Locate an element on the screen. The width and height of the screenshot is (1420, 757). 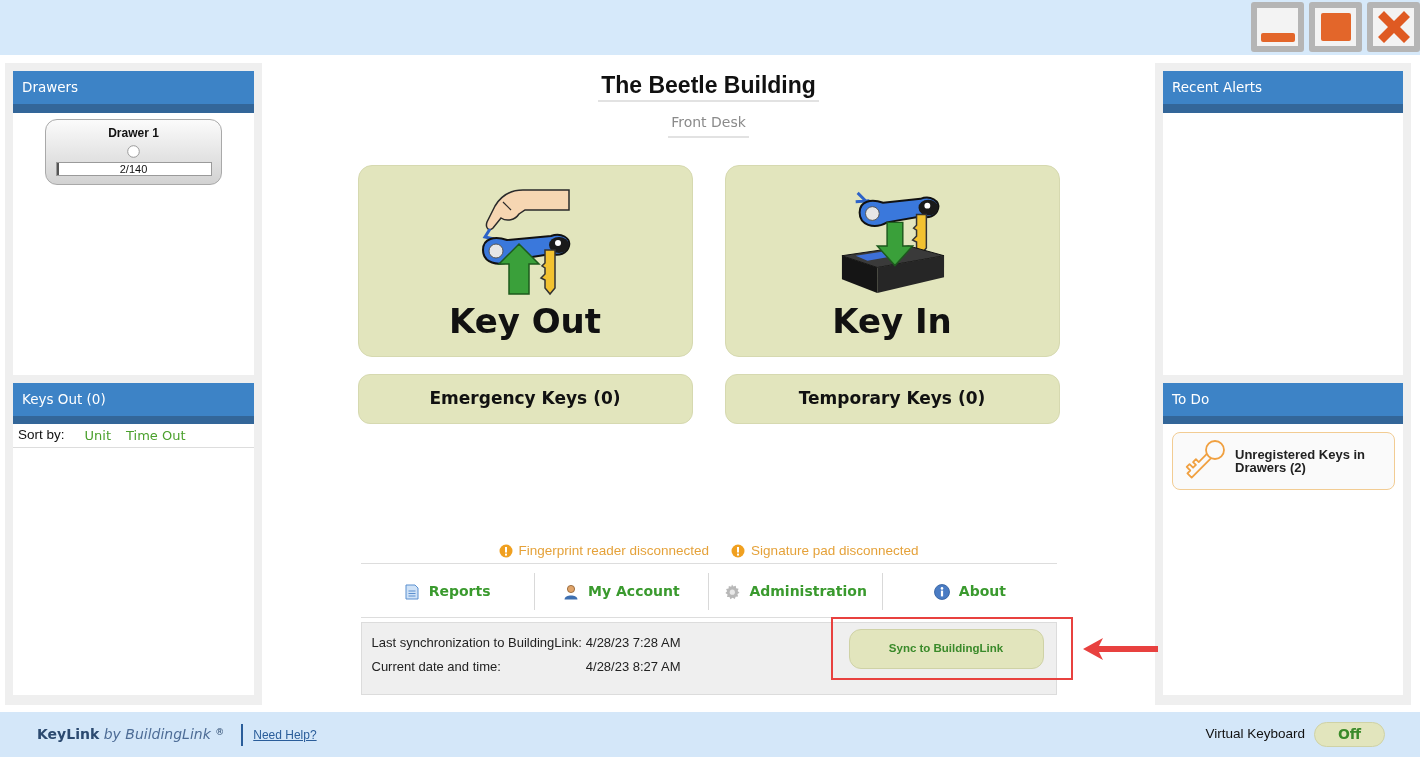
maximize-button is located at coordinates (1335, 27).